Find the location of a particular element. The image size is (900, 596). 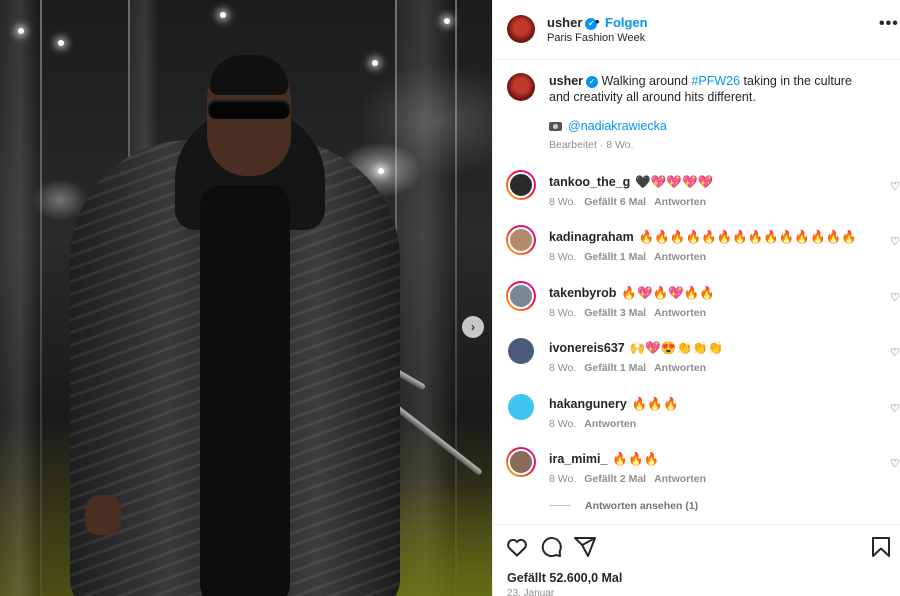

comment-meta: 8 Wo. Gefällt 2 Mal Antworten is located at coordinates (631, 479).